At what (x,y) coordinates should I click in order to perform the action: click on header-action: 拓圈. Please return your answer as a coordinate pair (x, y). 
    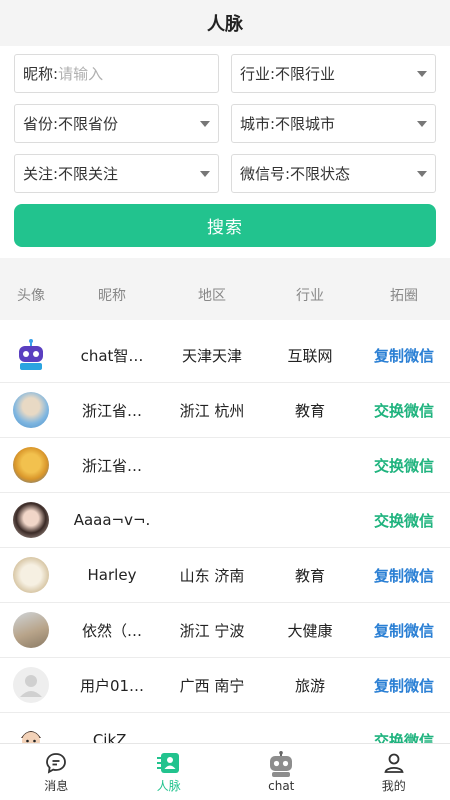
    Looking at the image, I should click on (404, 296).